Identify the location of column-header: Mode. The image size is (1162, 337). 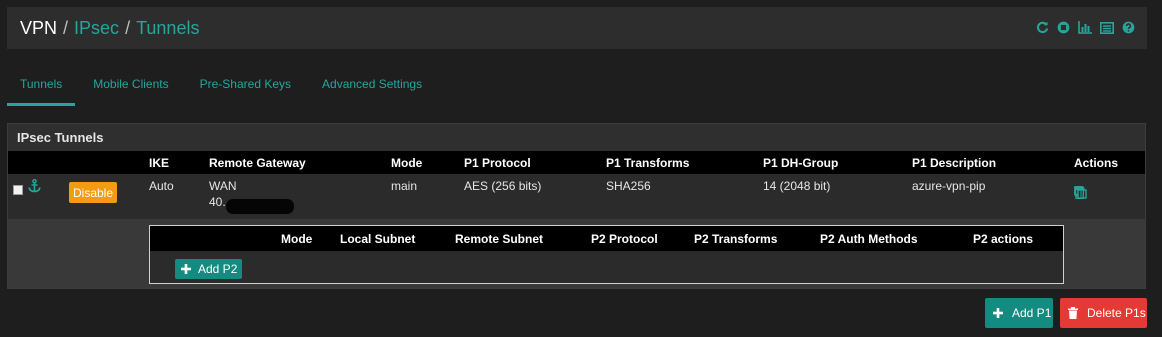
(407, 163).